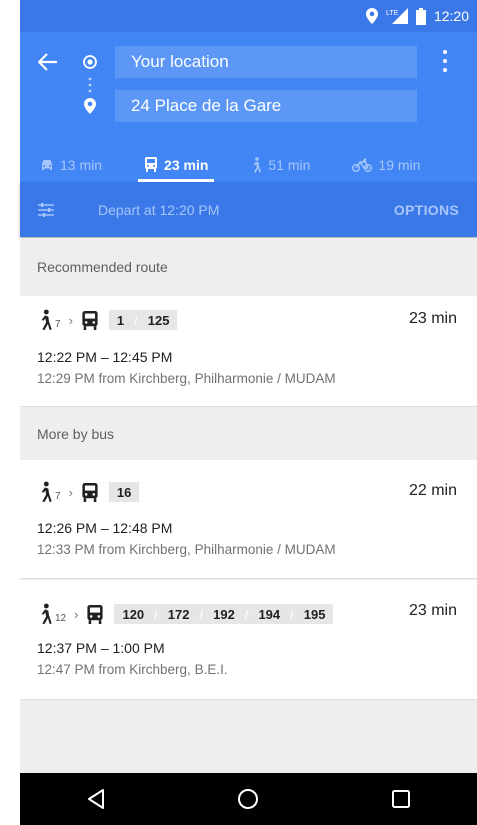 The width and height of the screenshot is (477, 825). I want to click on tab-cycling-label: 19 min, so click(399, 164).